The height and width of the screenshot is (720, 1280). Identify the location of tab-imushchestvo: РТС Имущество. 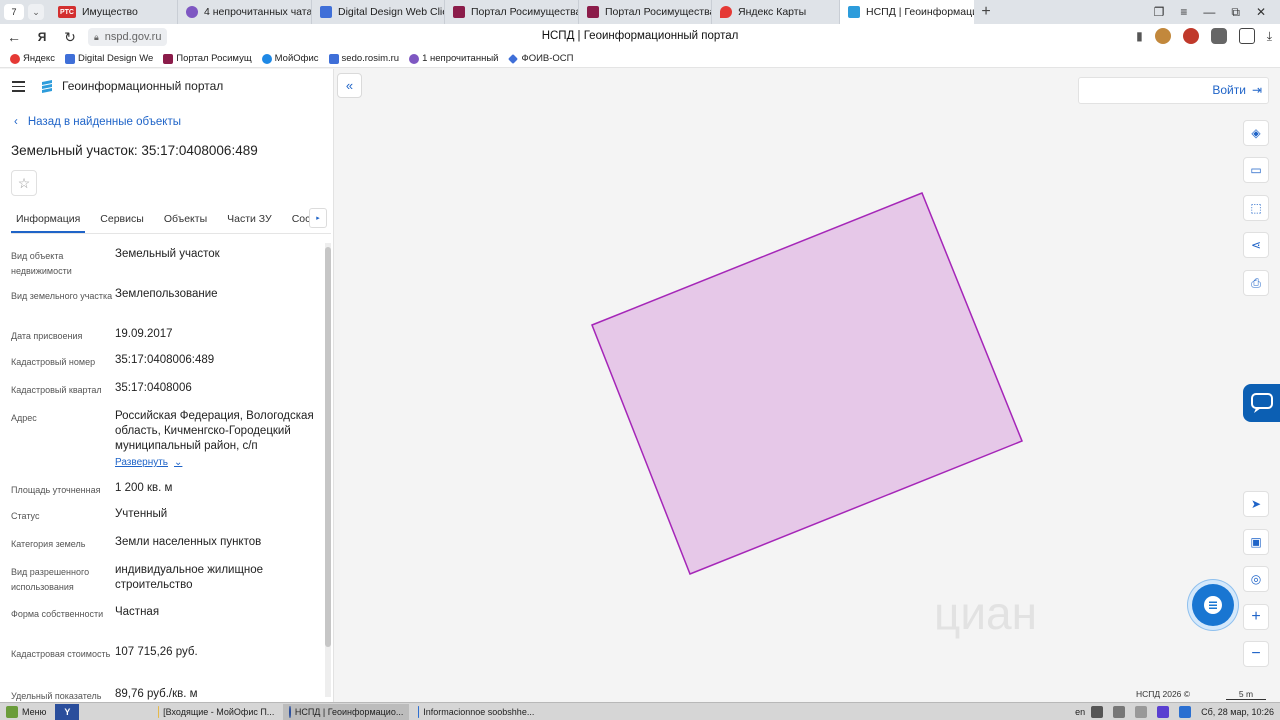
(114, 12).